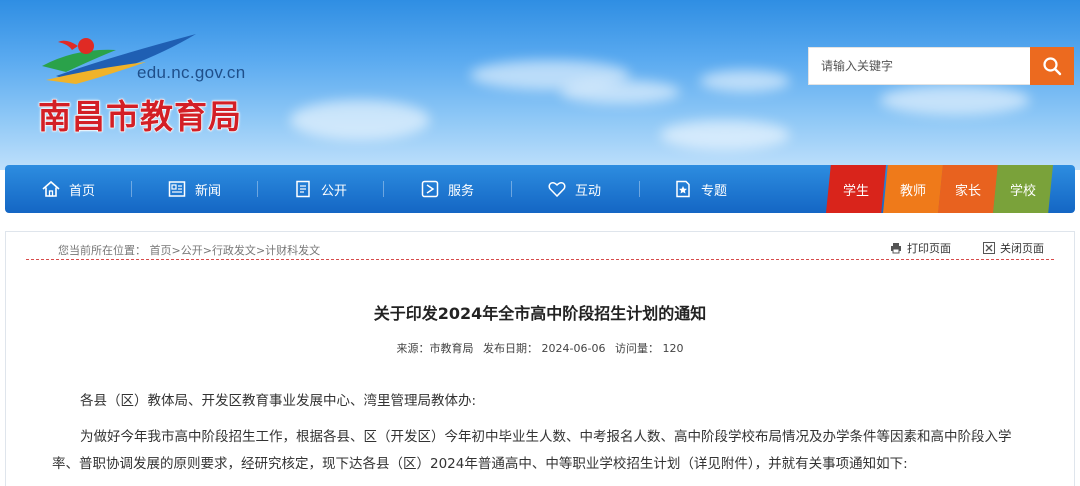  Describe the element at coordinates (234, 250) in the screenshot. I see `breadcrumb-link-admin-docs: 行政发文` at that location.